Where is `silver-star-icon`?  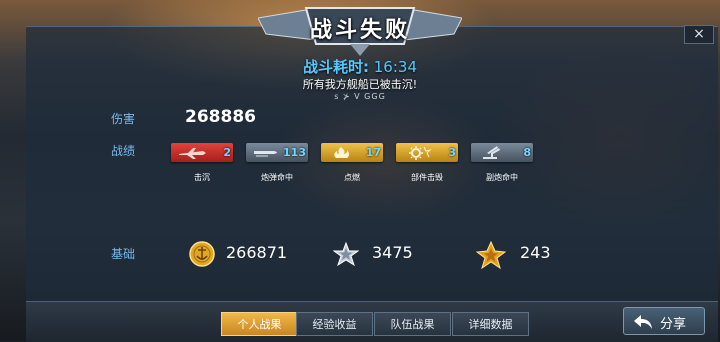
silver-star-icon is located at coordinates (346, 254).